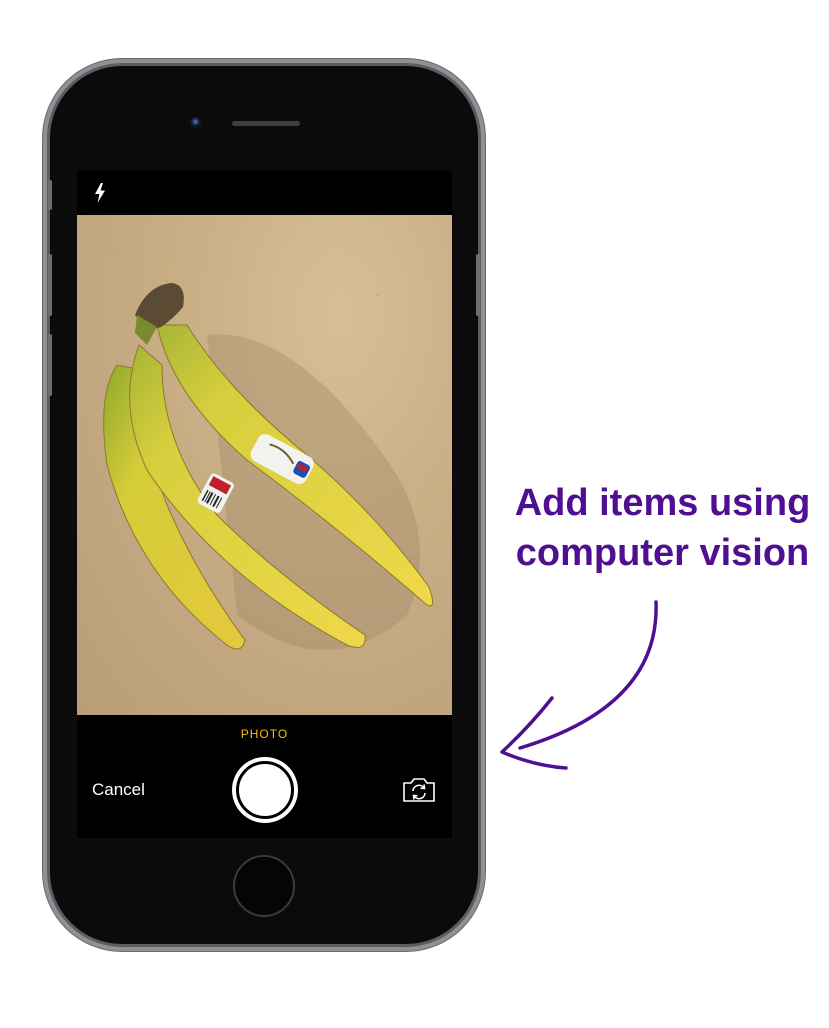 This screenshot has width=829, height=1028. What do you see at coordinates (50, 365) in the screenshot?
I see `volume-down-button` at bounding box center [50, 365].